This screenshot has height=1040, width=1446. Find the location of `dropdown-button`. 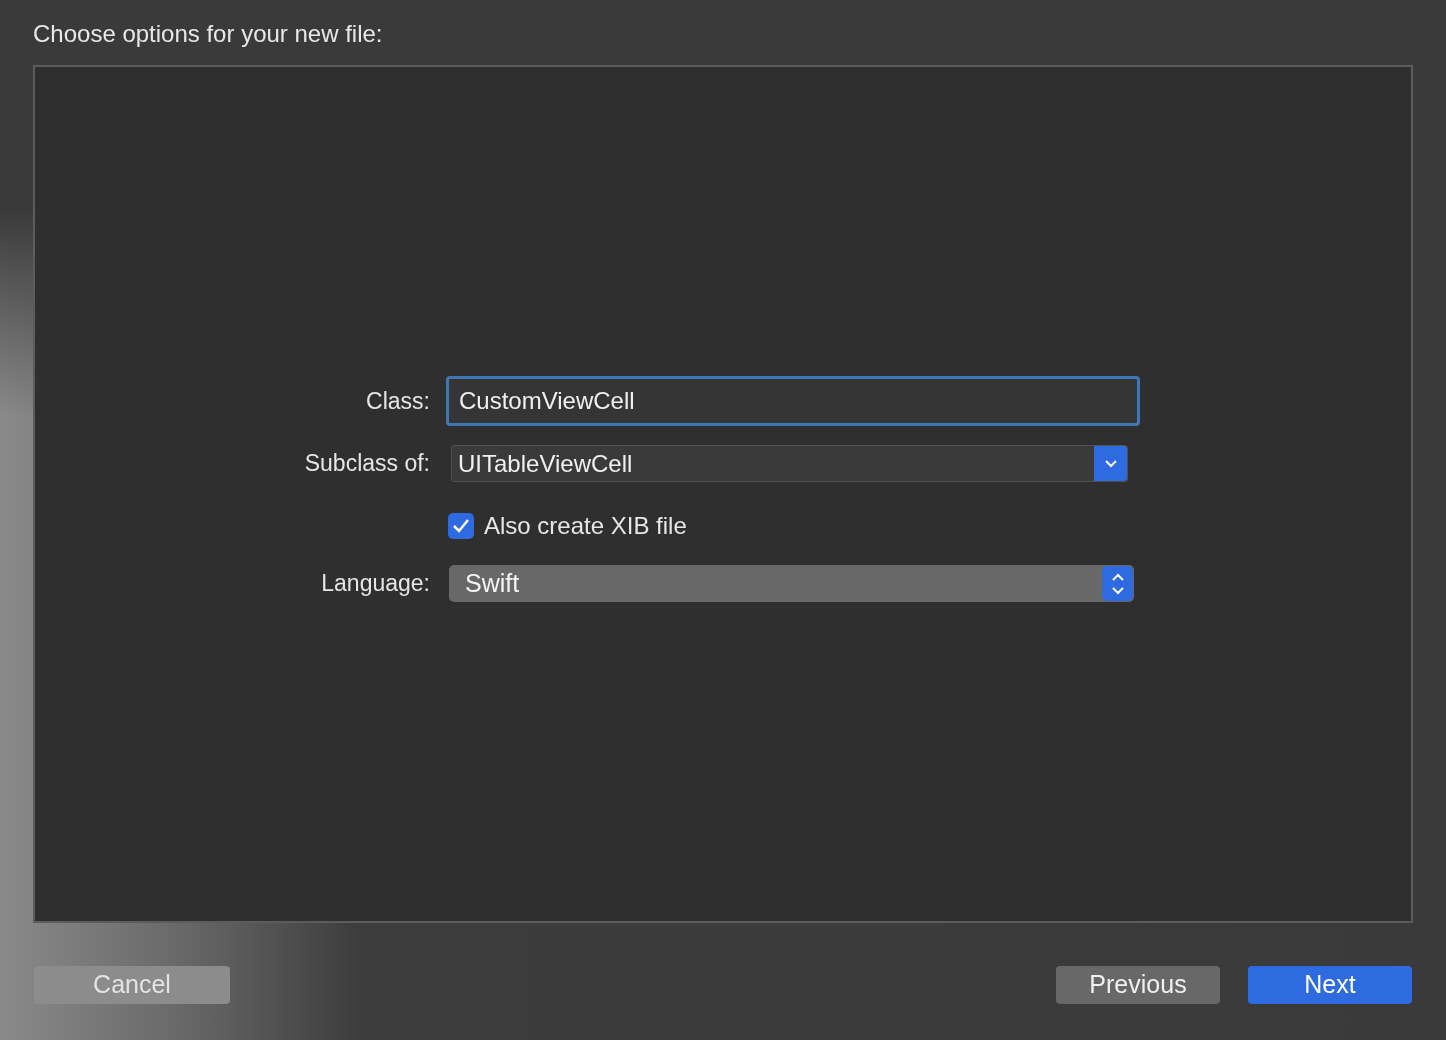

dropdown-button is located at coordinates (1110, 463).